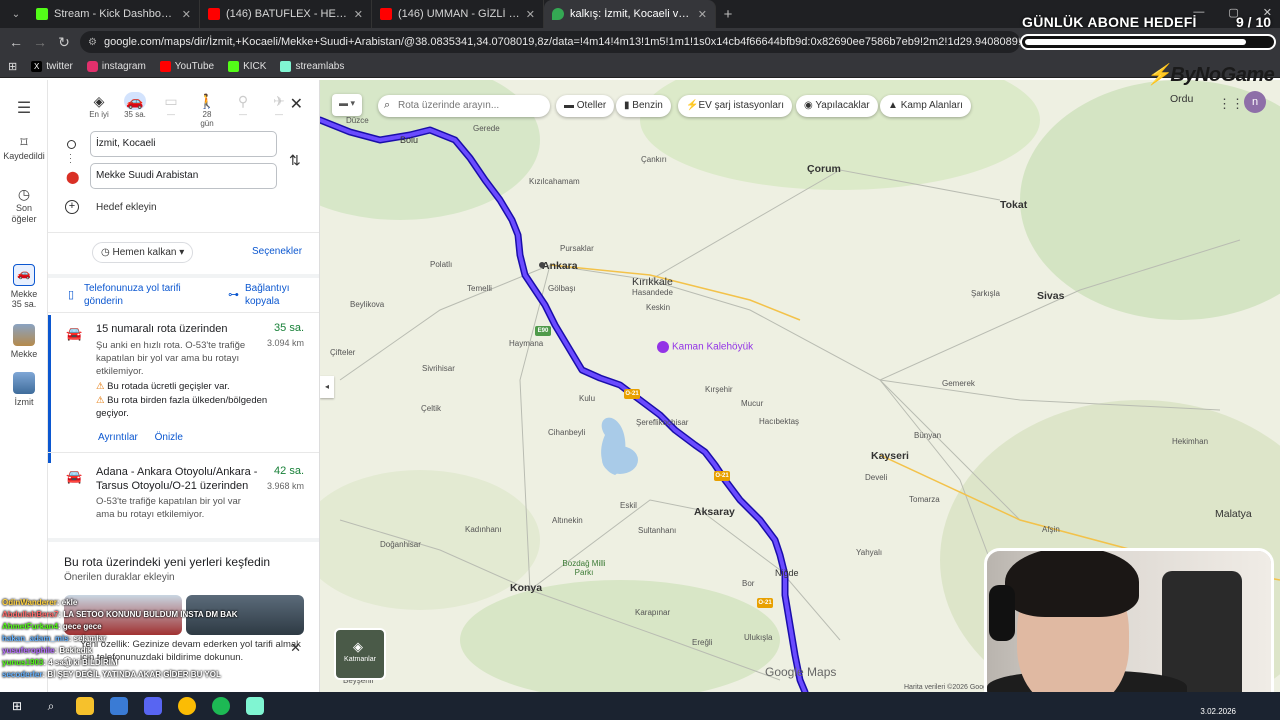 The width and height of the screenshot is (1280, 720). I want to click on google-apps-icon: ⋮⋮, so click(1231, 104).